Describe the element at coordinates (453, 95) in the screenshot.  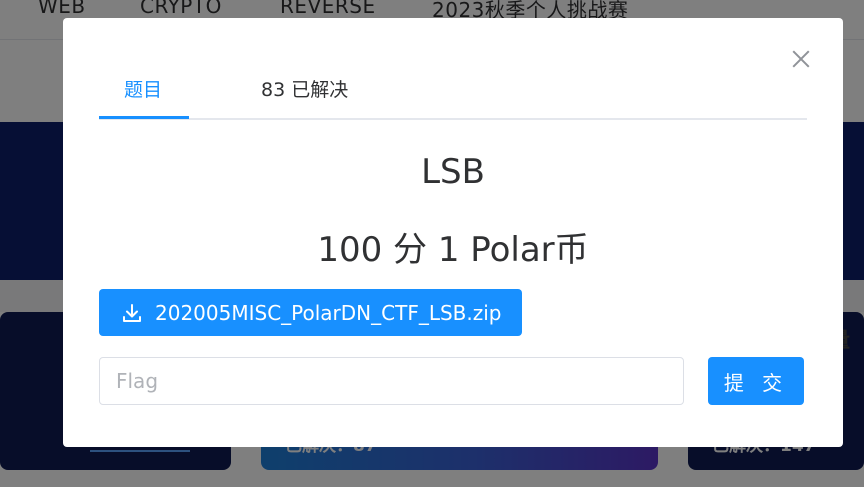
I see `dialog-tabs: 题目 83 已解决` at that location.